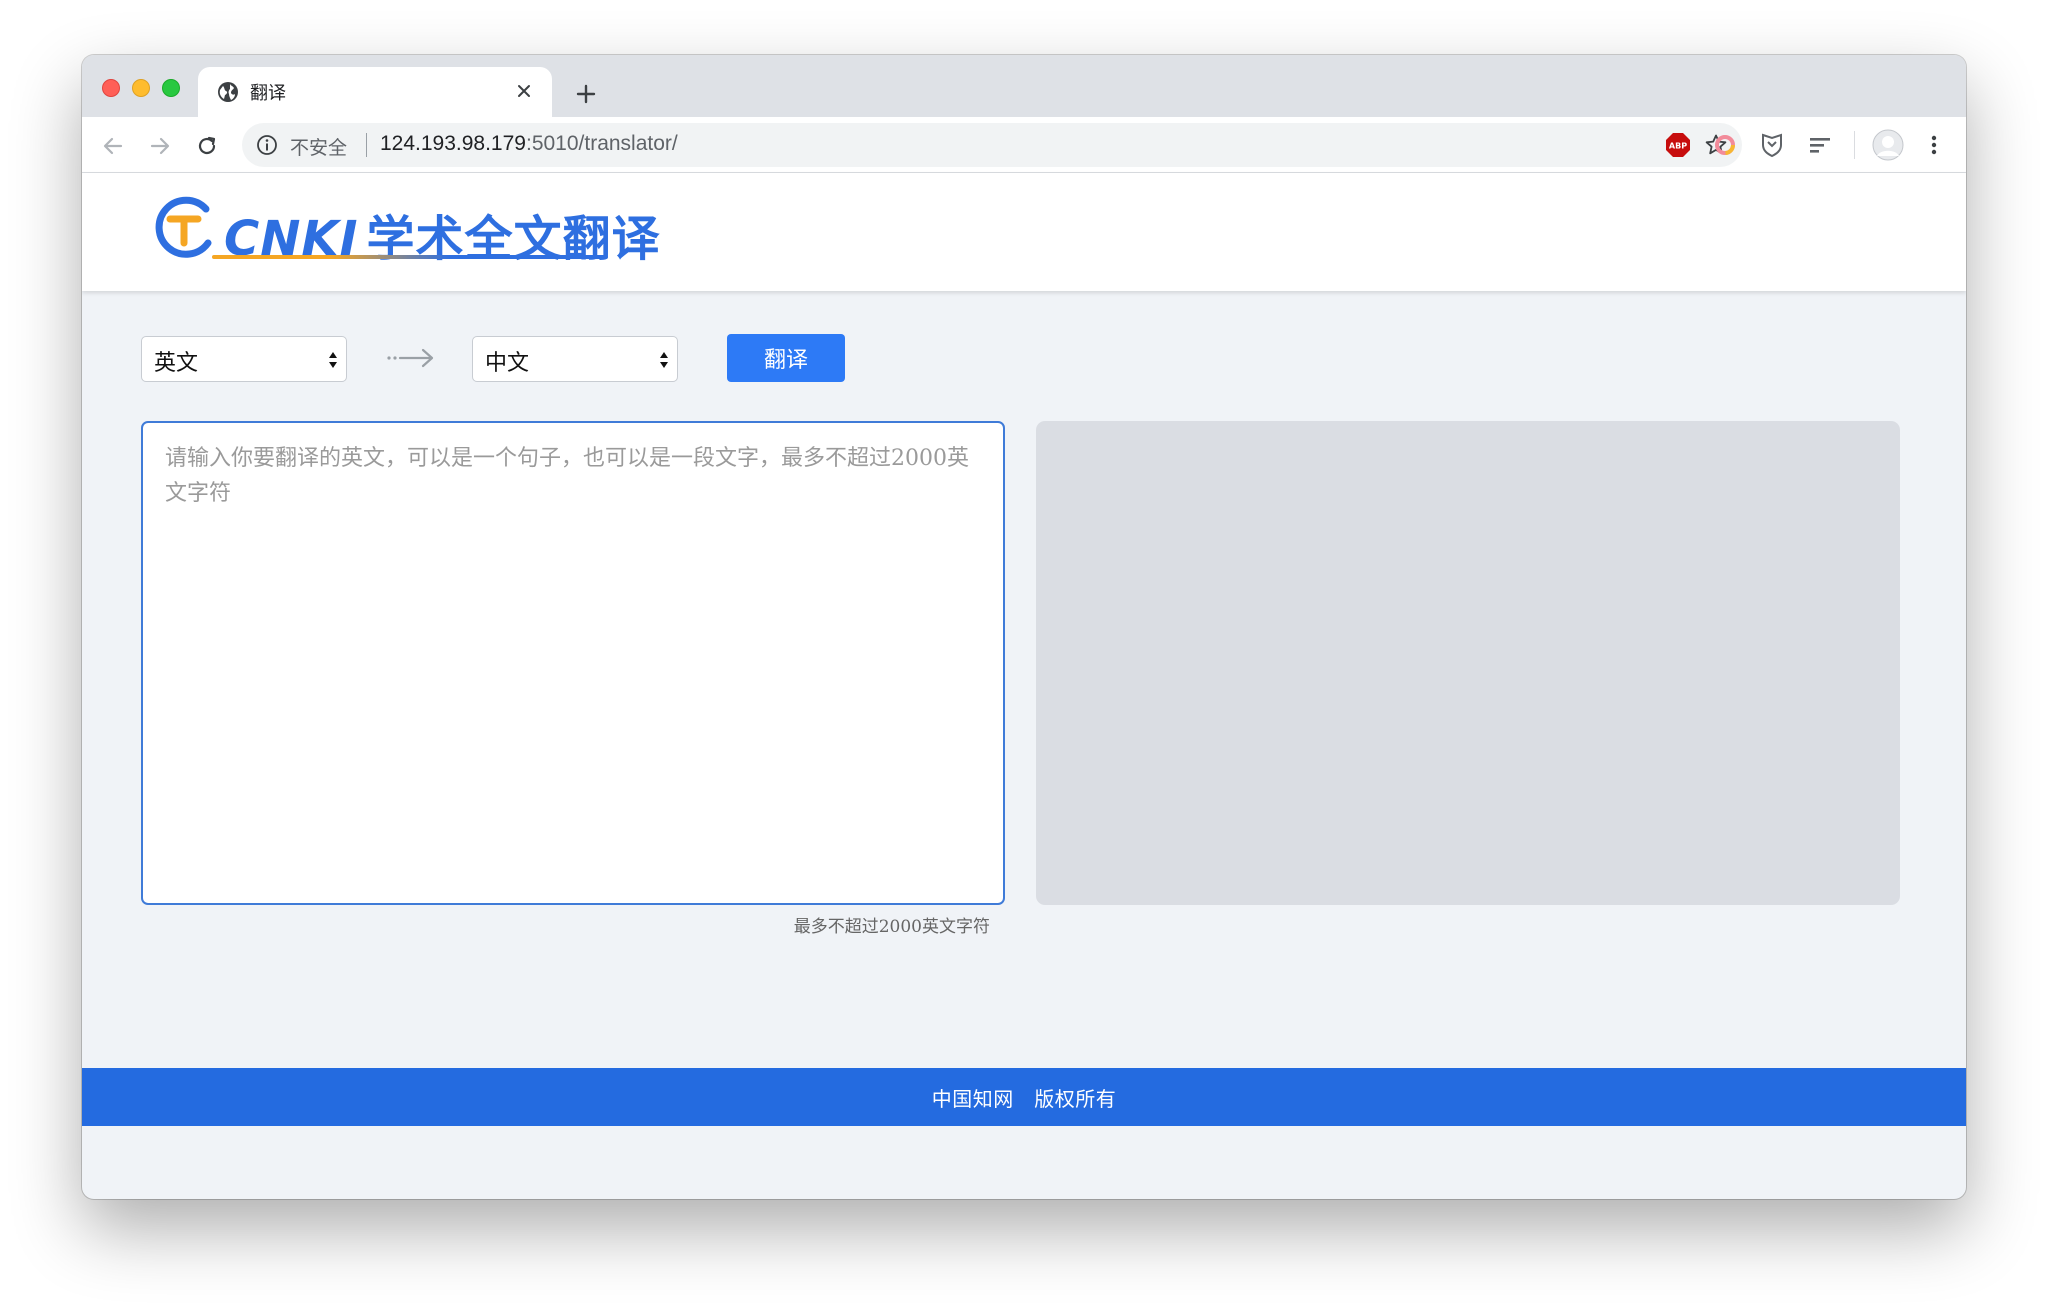  What do you see at coordinates (113, 146) in the screenshot?
I see `back-arrow-icon` at bounding box center [113, 146].